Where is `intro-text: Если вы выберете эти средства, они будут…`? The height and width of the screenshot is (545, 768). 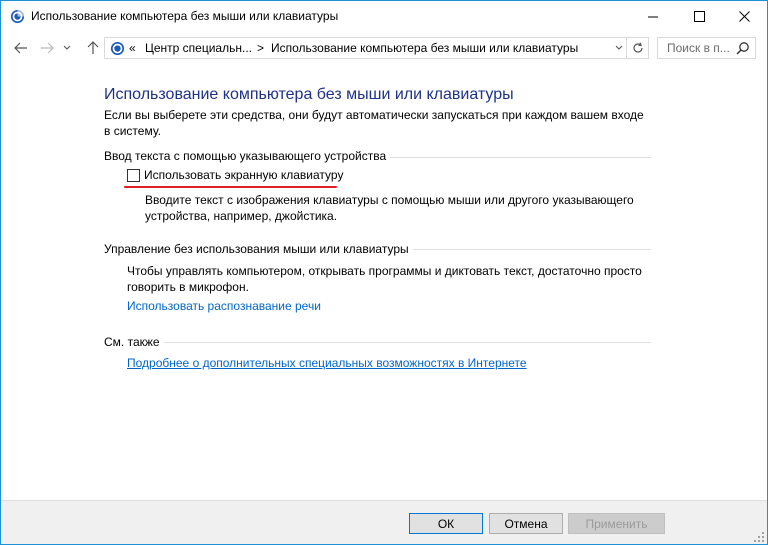
intro-text: Если вы выберете эти средства, они будут… is located at coordinates (374, 123).